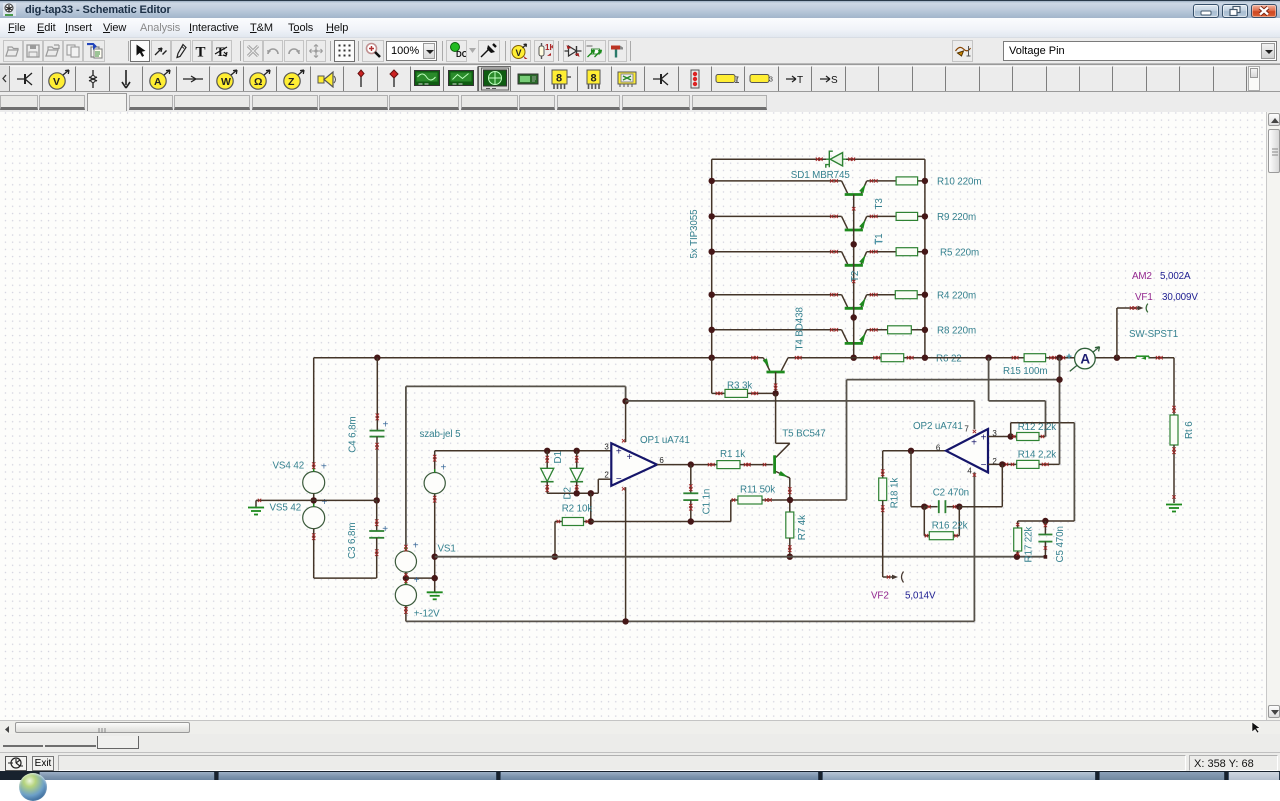  Describe the element at coordinates (802, 527) in the screenshot. I see `svg-text: R7 4k` at that location.